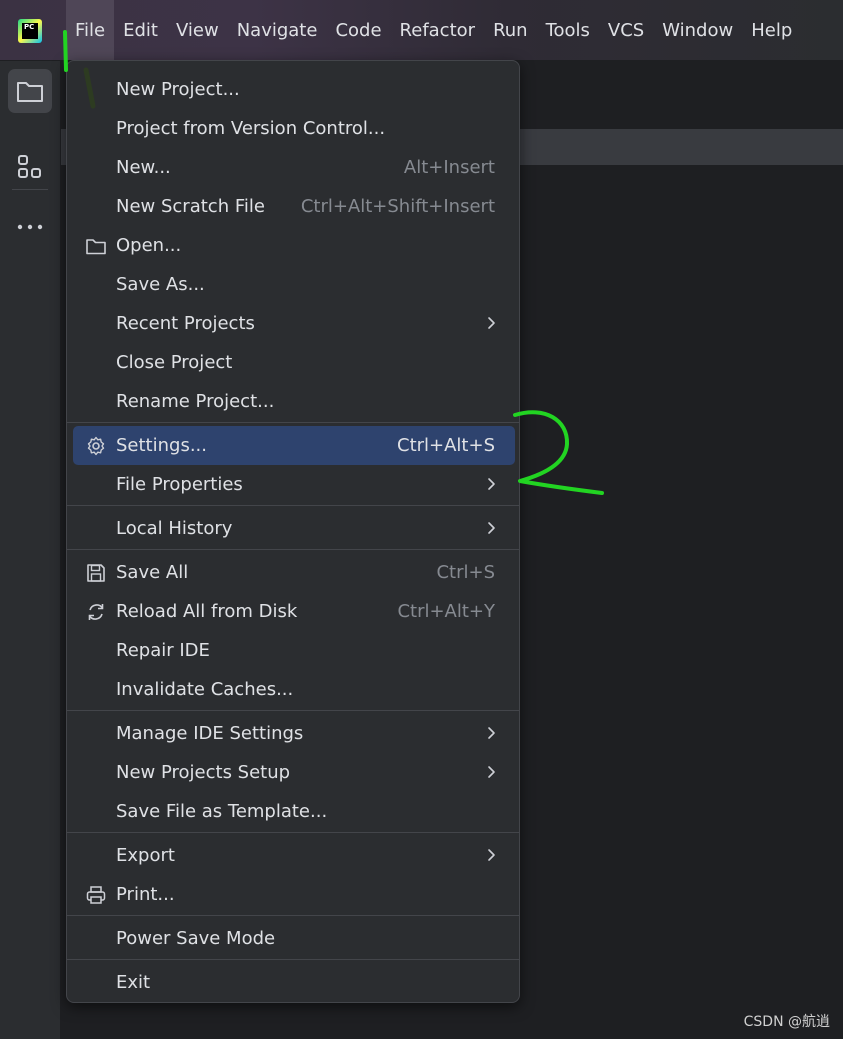 Image resolution: width=843 pixels, height=1039 pixels. I want to click on menu-item-label: Recent Projects, so click(185, 323).